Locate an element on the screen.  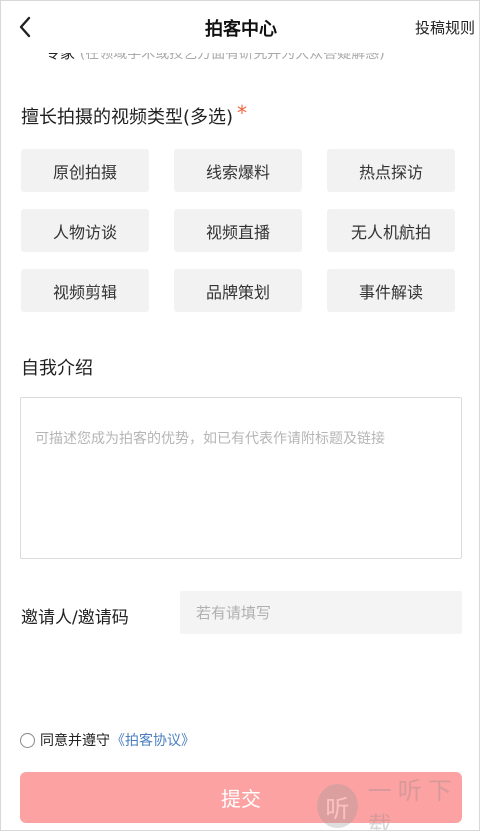
invite-code-input is located at coordinates (321, 612).